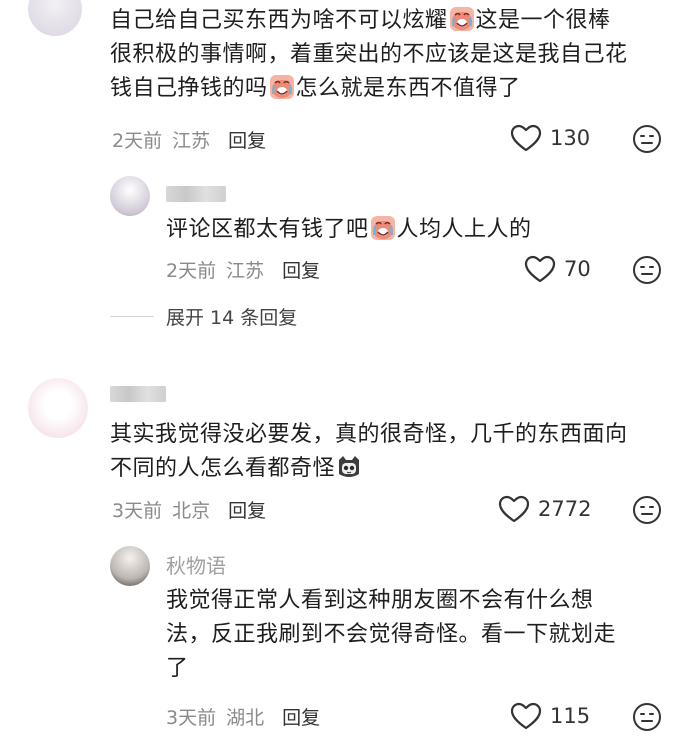 This screenshot has width=690, height=748. Describe the element at coordinates (570, 138) in the screenshot. I see `like-count: 130` at that location.